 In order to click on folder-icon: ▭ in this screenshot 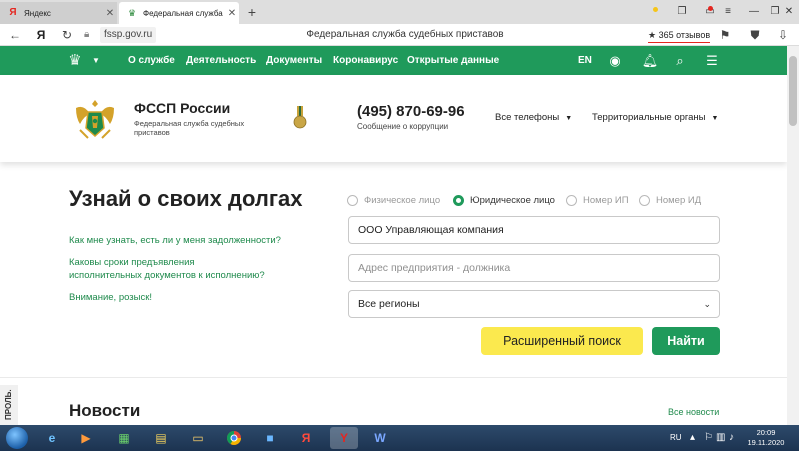, I will do `click(198, 438)`.